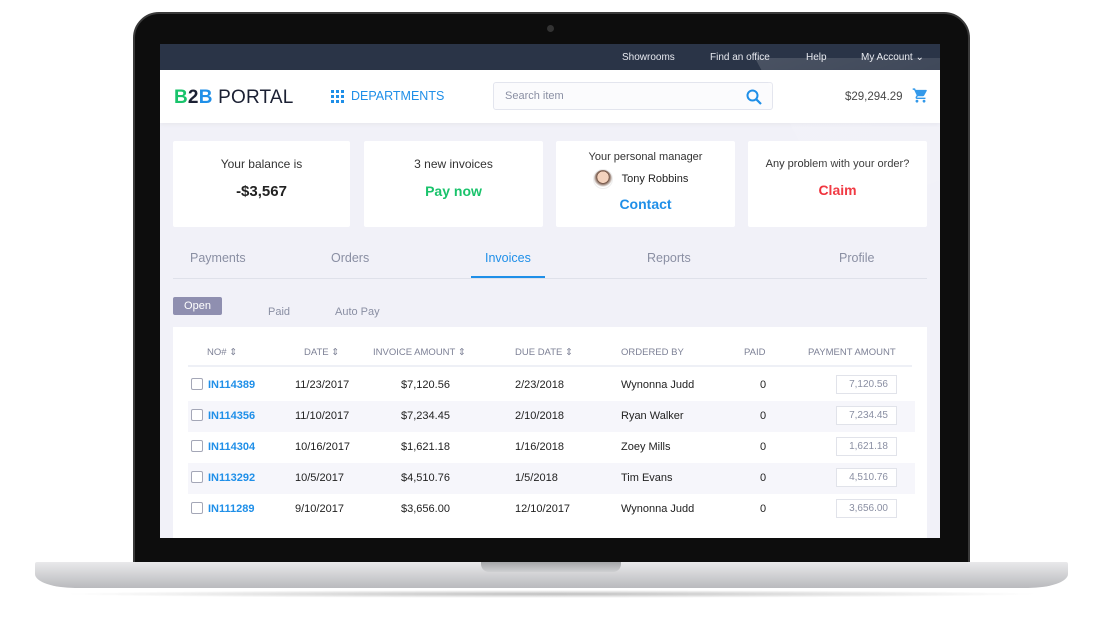 This screenshot has width=1103, height=620. What do you see at coordinates (866, 384) in the screenshot?
I see `payment-amount-input: 7,120.56` at bounding box center [866, 384].